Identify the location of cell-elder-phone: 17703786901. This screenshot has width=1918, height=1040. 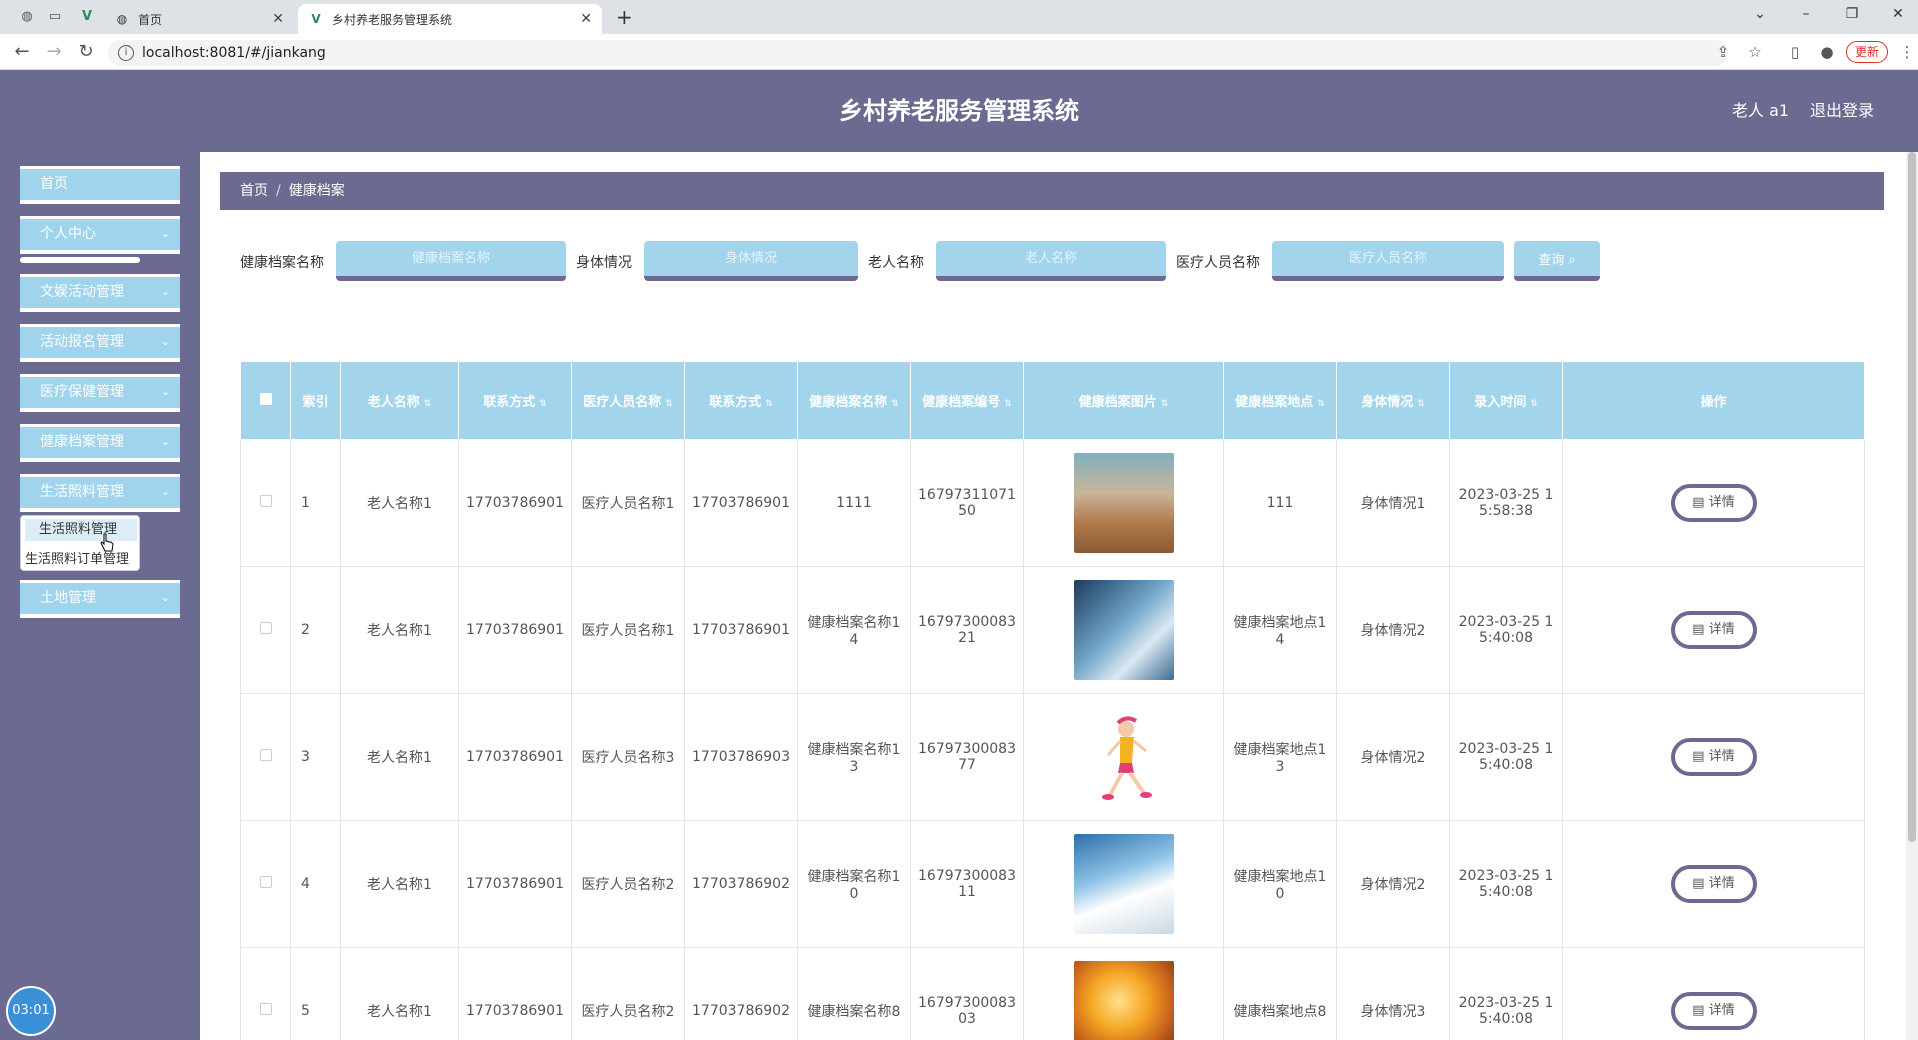
(515, 884).